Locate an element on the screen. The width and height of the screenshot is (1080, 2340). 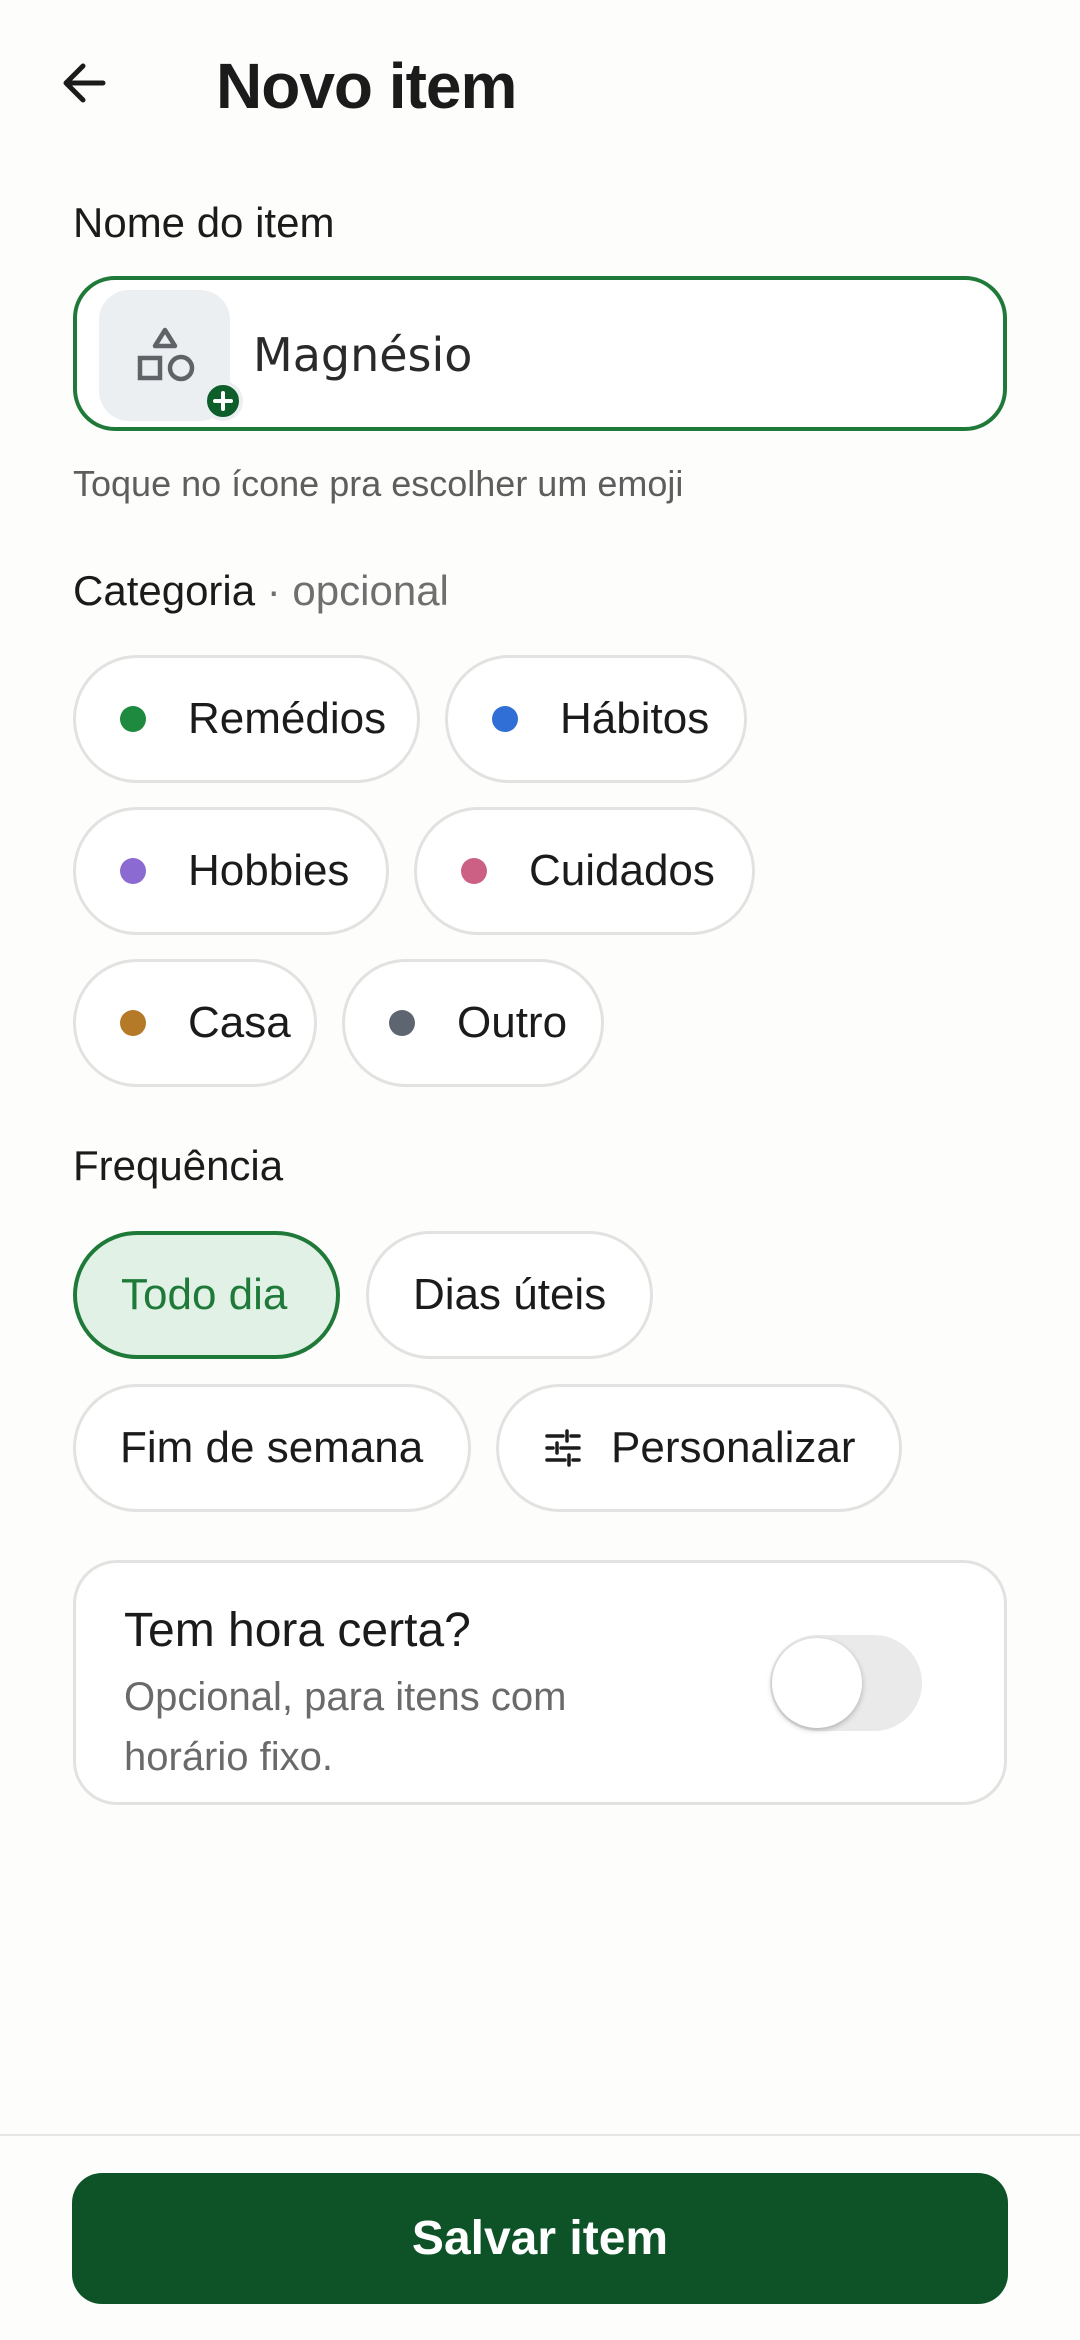
save-item-button: Salvar item is located at coordinates (540, 2238).